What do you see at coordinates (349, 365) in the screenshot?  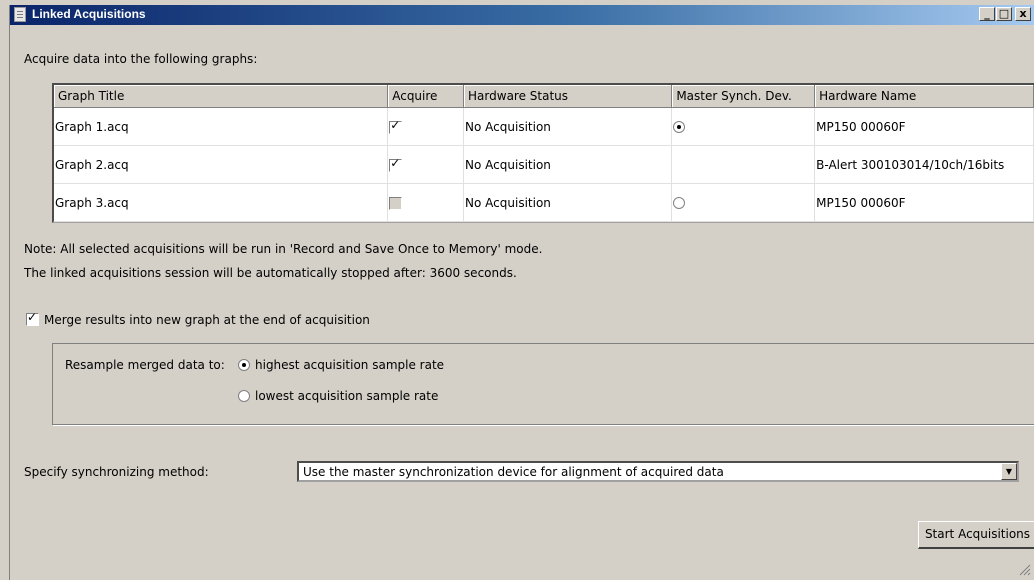 I see `highest-rate-label: highest acquisition sample rate` at bounding box center [349, 365].